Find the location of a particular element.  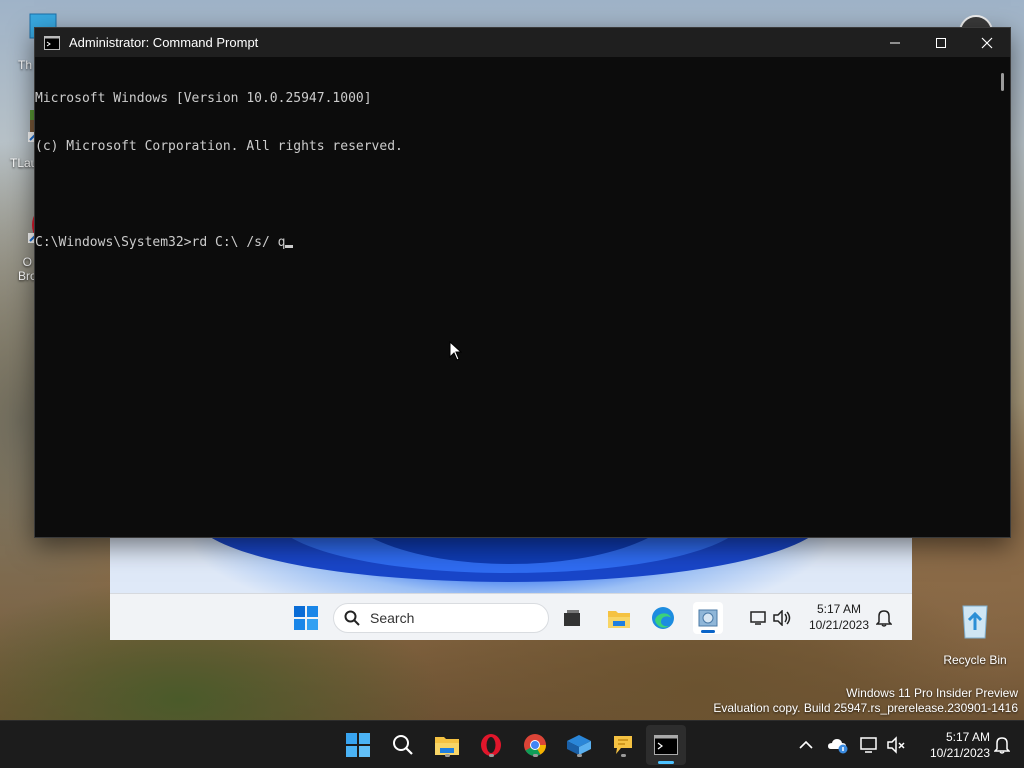

show-hidden-icons-button is located at coordinates (806, 745).